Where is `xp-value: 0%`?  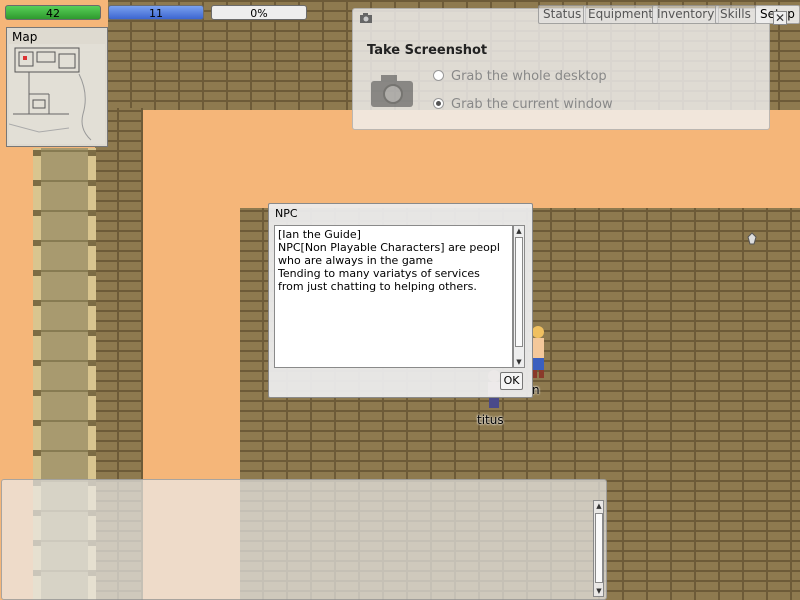
xp-value: 0% is located at coordinates (259, 13).